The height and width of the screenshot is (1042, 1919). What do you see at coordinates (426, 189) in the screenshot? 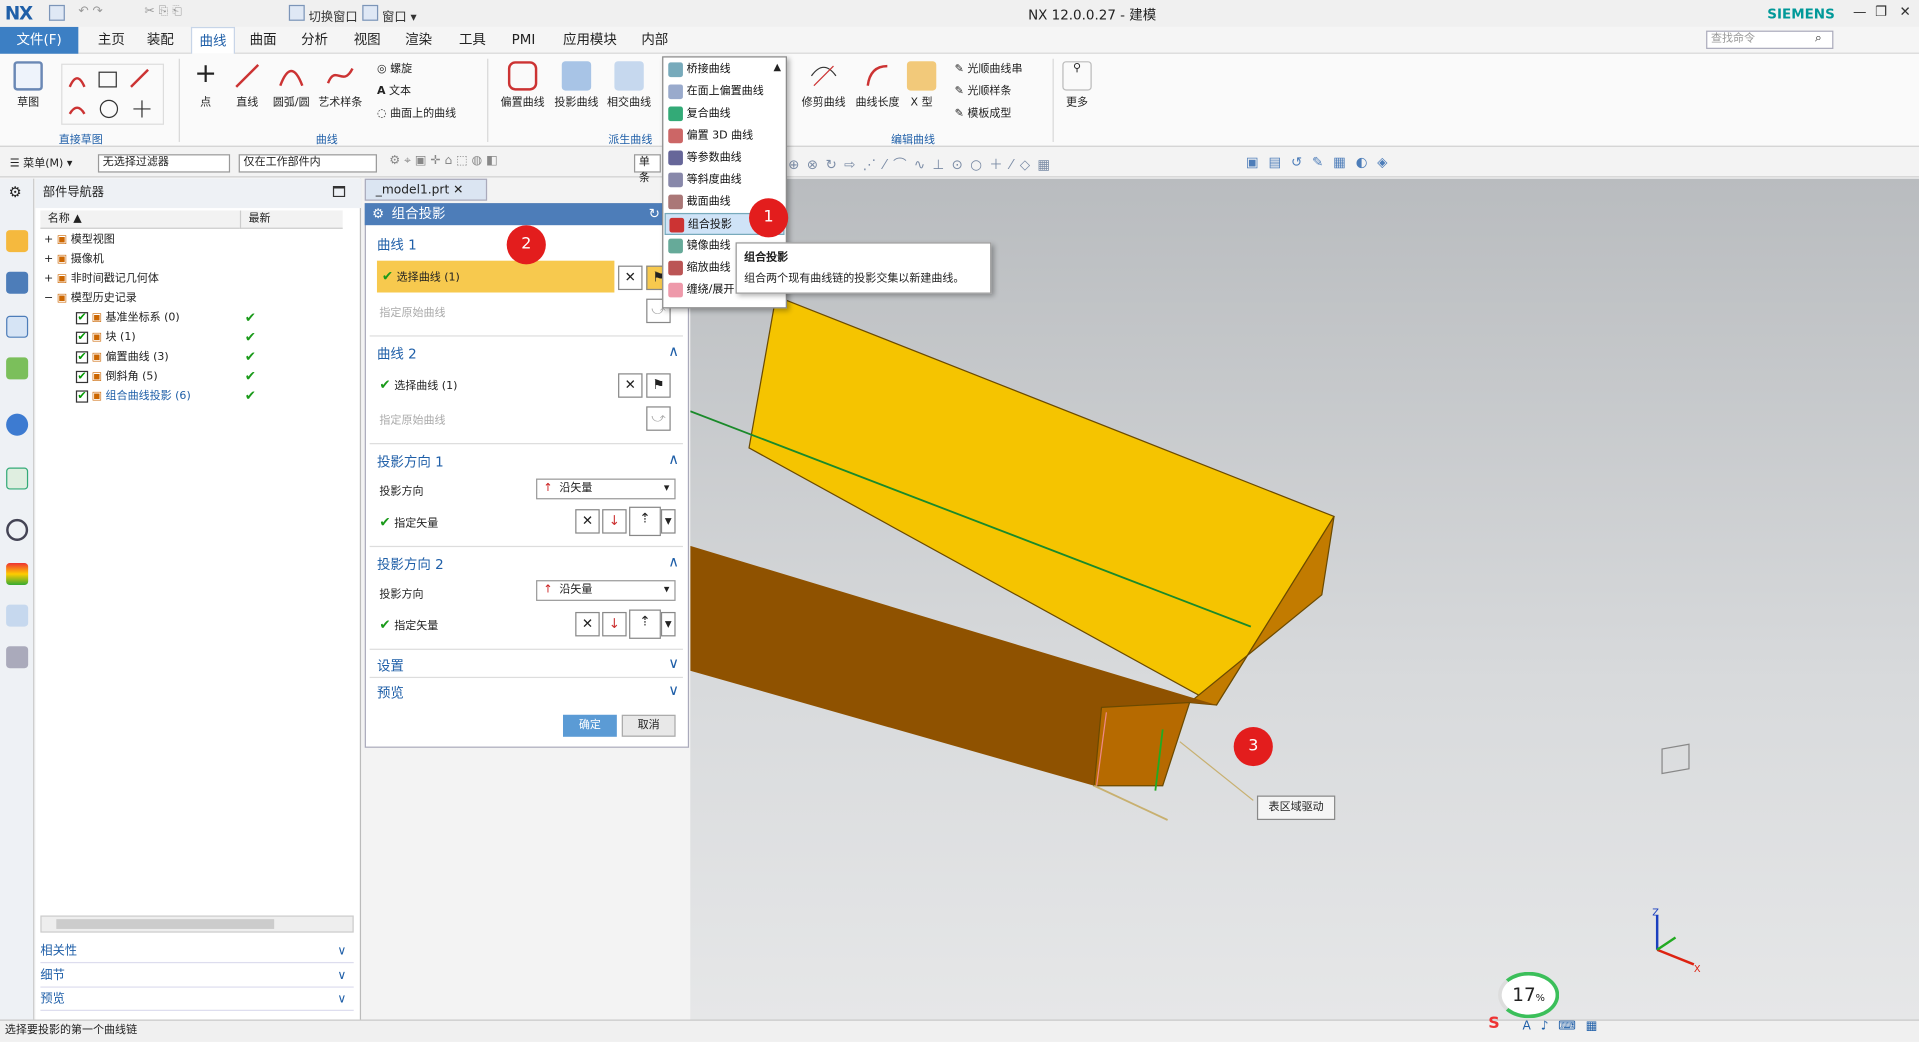
I see `file-tab: _model1.prt ✕` at bounding box center [426, 189].